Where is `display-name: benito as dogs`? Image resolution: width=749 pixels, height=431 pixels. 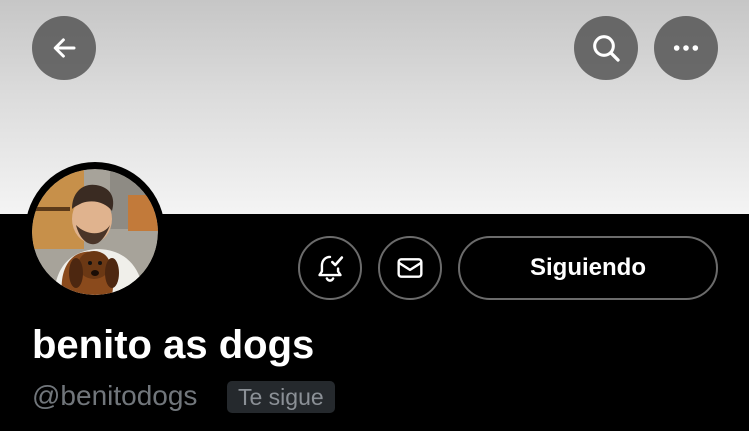
display-name: benito as dogs is located at coordinates (173, 345).